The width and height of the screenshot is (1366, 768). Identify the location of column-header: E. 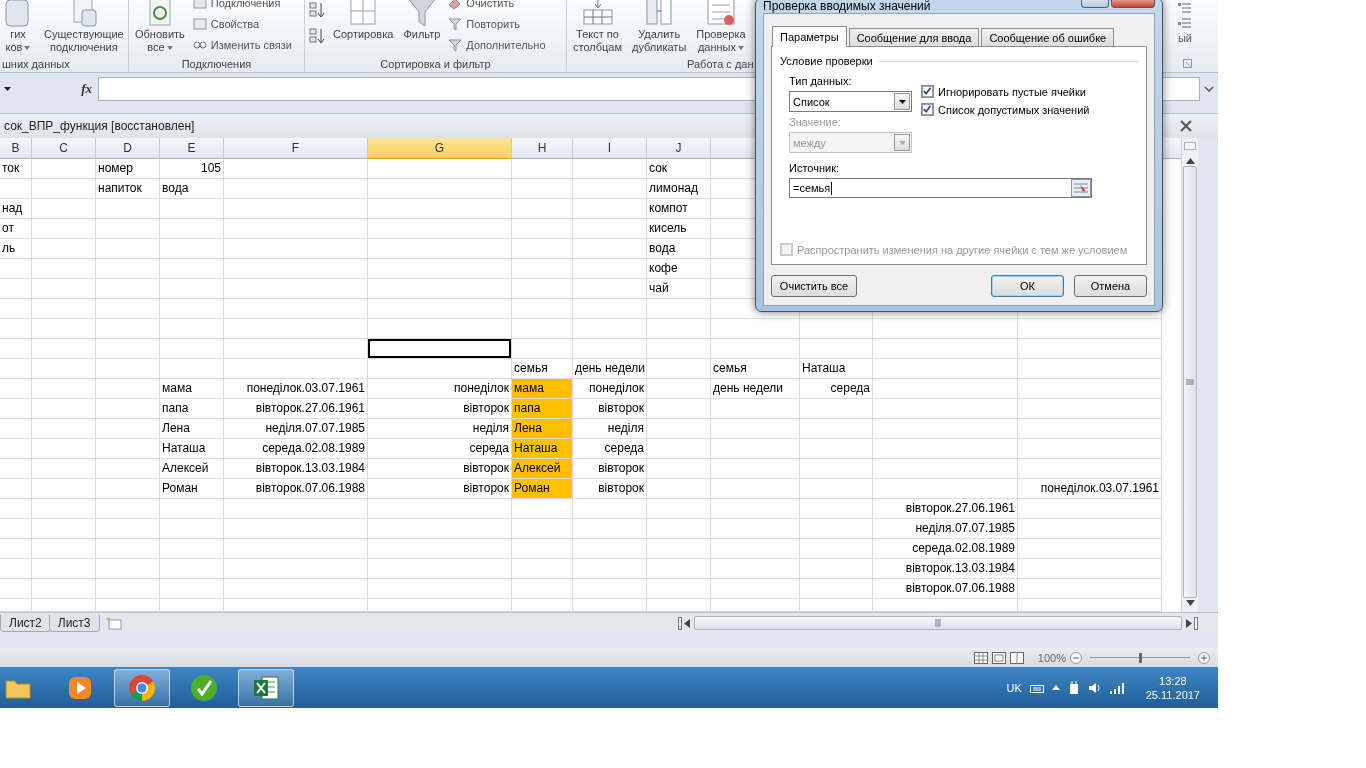
(192, 149).